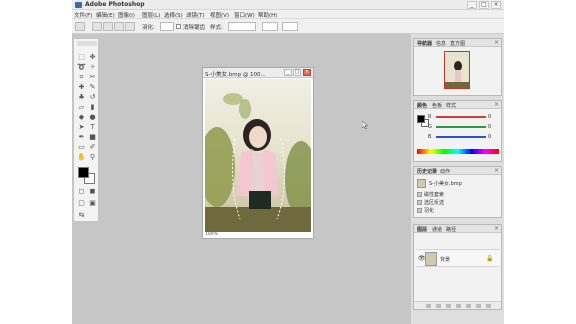  Describe the element at coordinates (461, 117) in the screenshot. I see `red-slider-track` at that location.